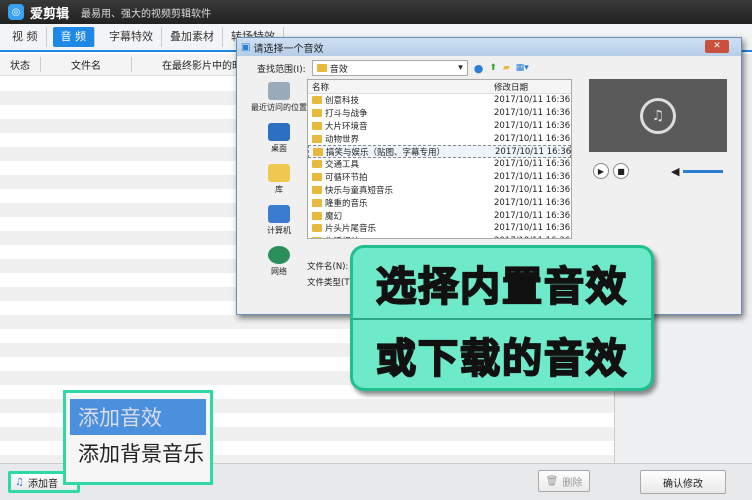 Image resolution: width=752 pixels, height=500 pixels. I want to click on file-row: 快乐与童真短音乐 2017/10/11 16:36, so click(439, 190).